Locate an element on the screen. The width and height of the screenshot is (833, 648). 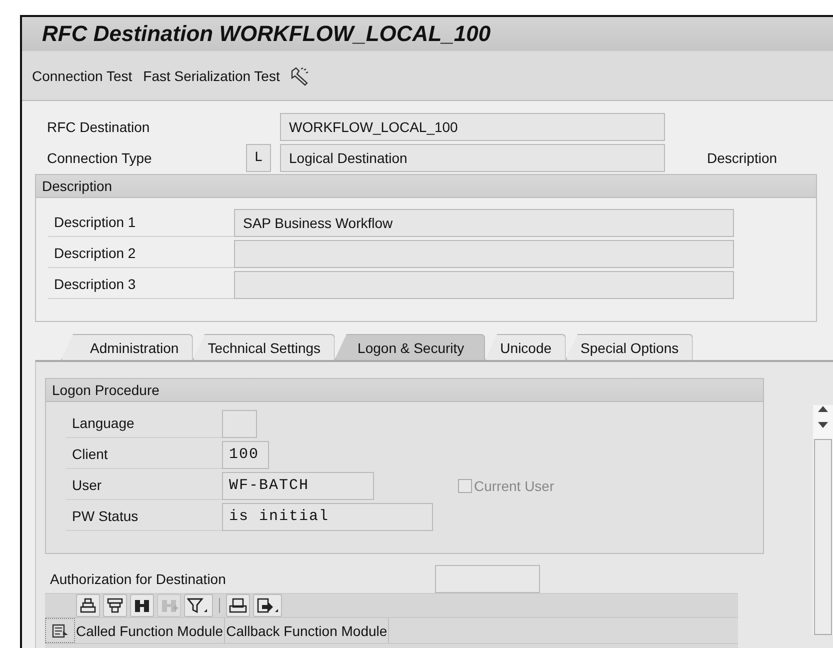
group-title: Logon Procedure is located at coordinates (404, 390).